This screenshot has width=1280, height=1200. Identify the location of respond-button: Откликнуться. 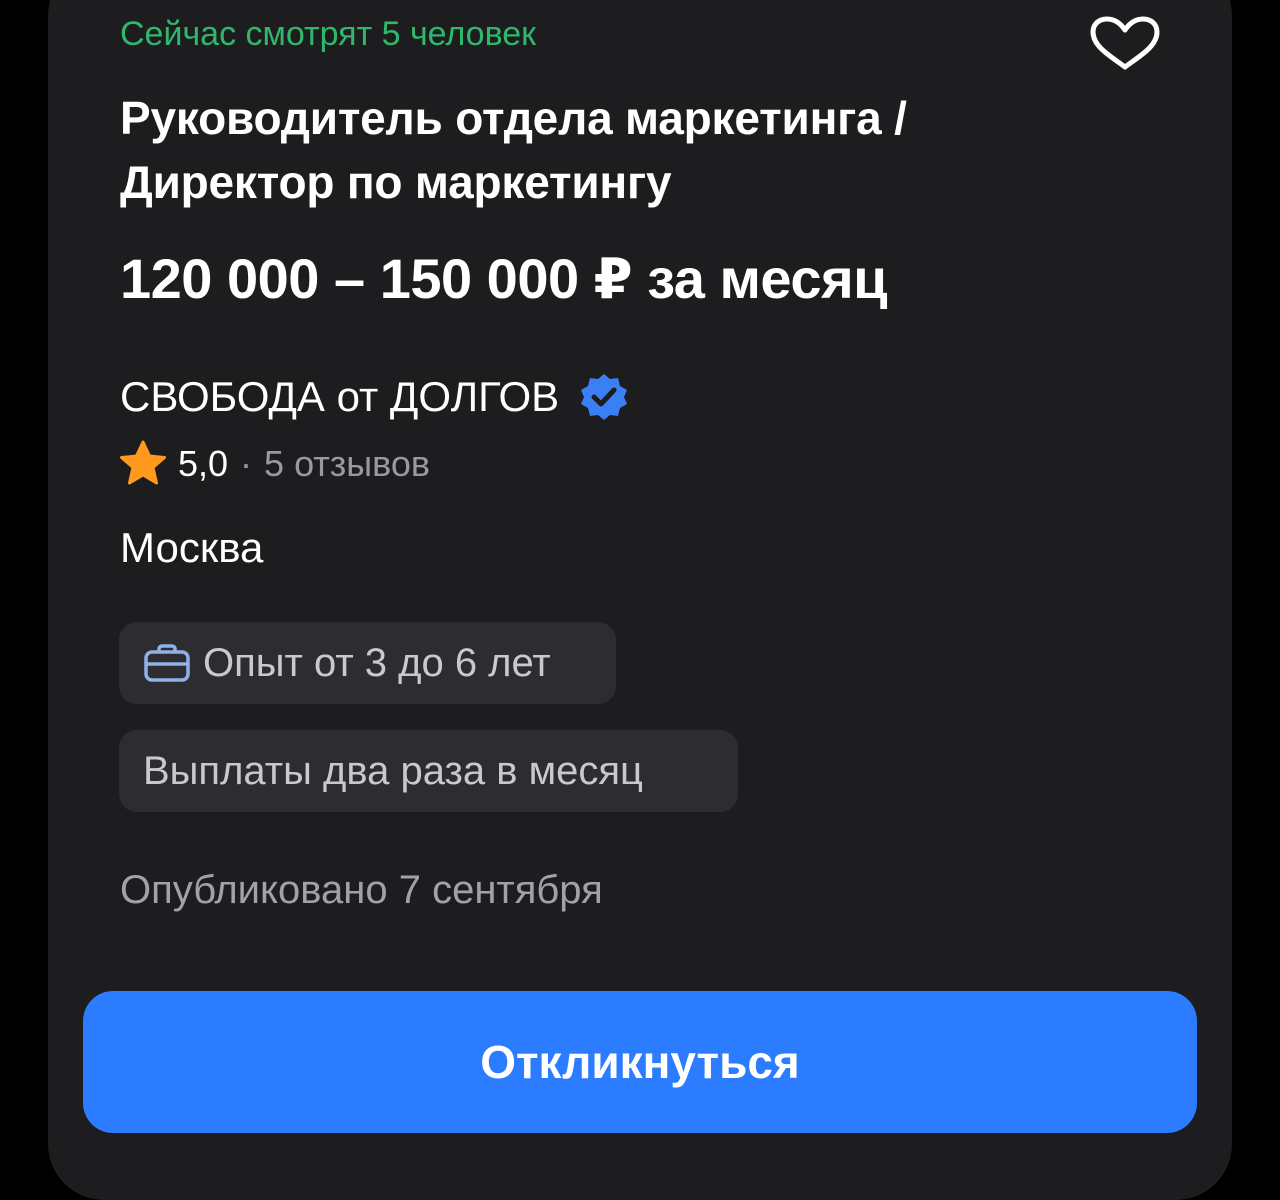
(640, 1062).